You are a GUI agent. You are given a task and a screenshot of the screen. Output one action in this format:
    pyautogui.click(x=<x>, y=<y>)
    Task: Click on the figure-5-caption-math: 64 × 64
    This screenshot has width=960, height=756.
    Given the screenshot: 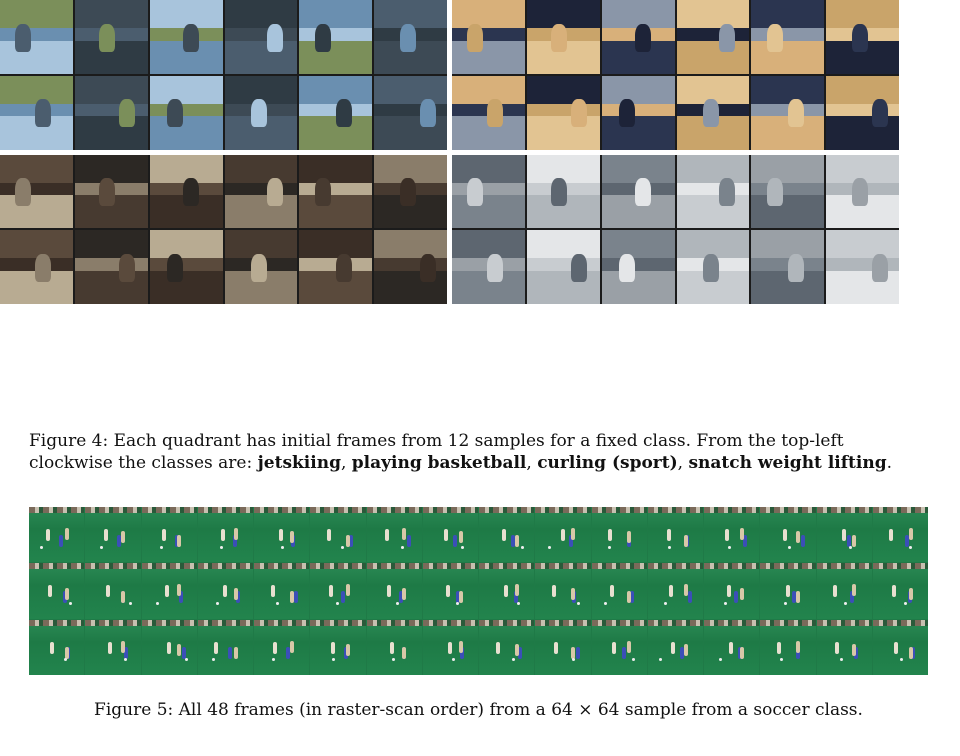 What is the action you would take?
    pyautogui.click(x=585, y=710)
    